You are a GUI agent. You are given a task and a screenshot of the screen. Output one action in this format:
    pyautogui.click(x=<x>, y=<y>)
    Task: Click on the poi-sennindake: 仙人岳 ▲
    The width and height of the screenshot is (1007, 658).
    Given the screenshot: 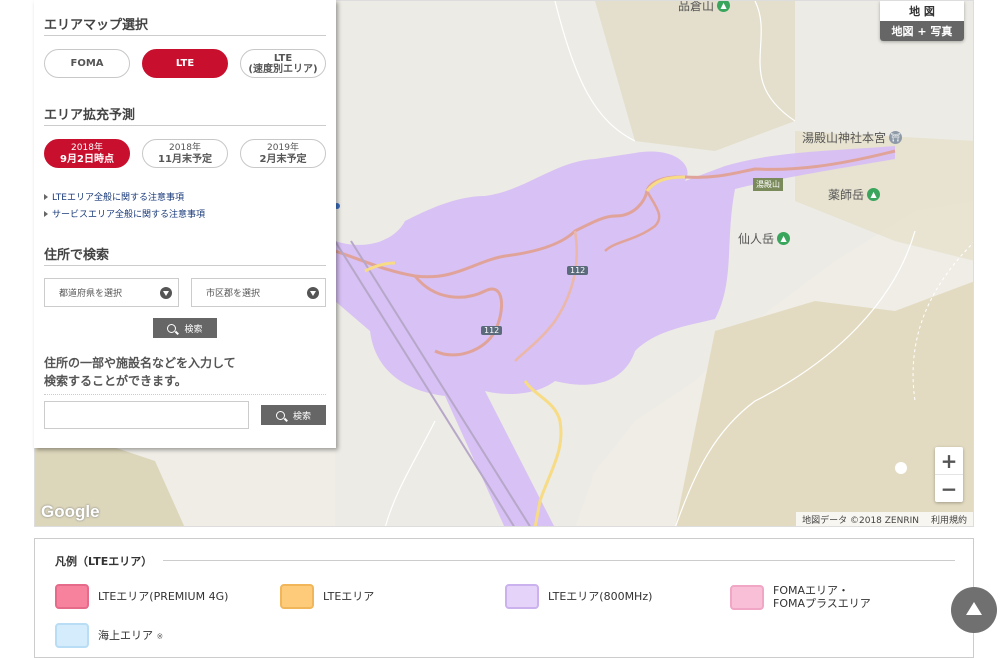 What is the action you would take?
    pyautogui.click(x=764, y=238)
    